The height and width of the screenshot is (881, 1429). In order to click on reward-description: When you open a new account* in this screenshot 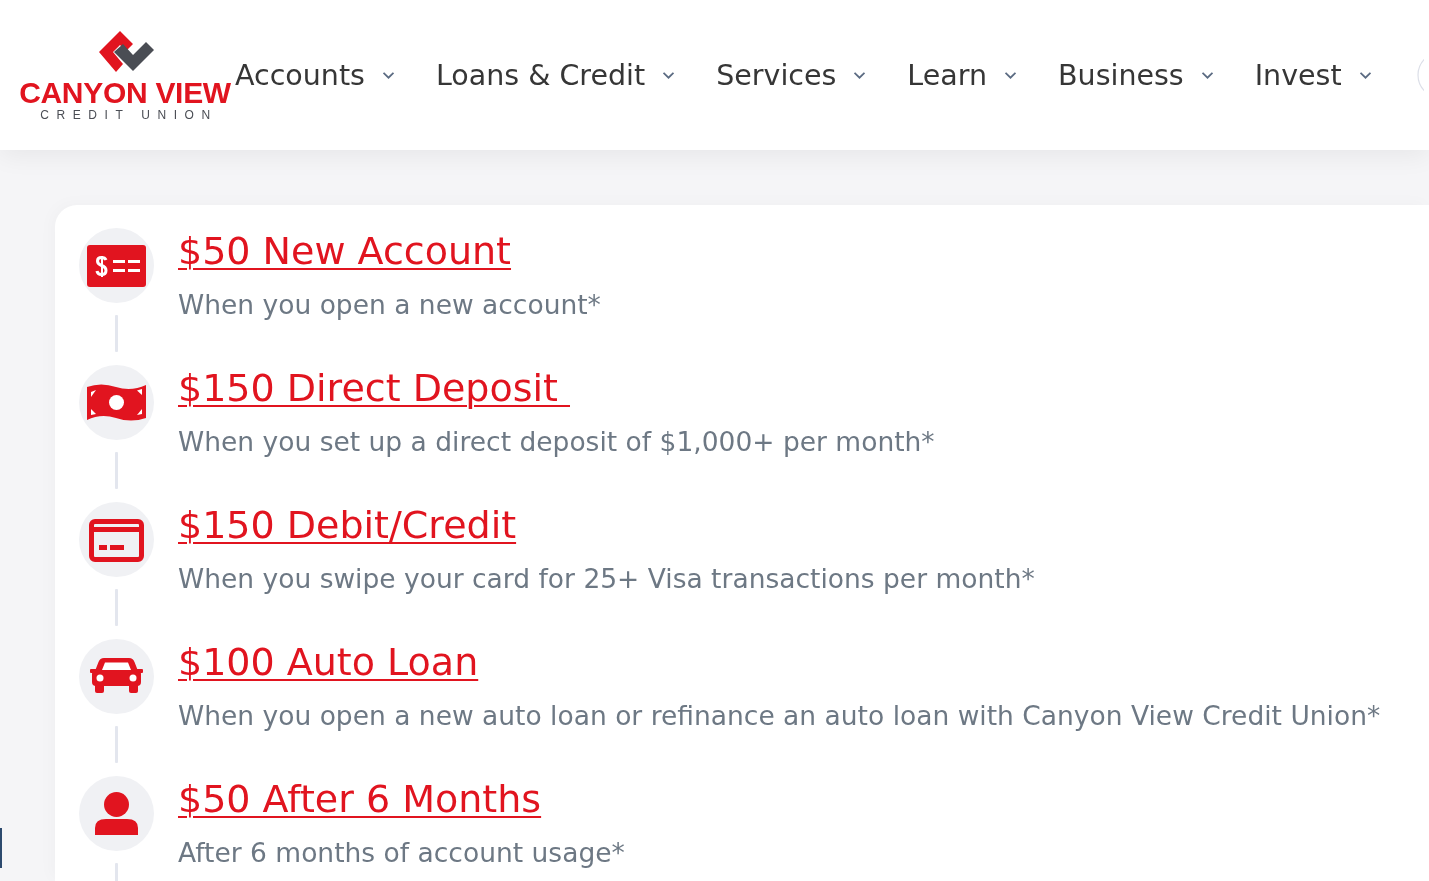, I will do `click(389, 305)`.